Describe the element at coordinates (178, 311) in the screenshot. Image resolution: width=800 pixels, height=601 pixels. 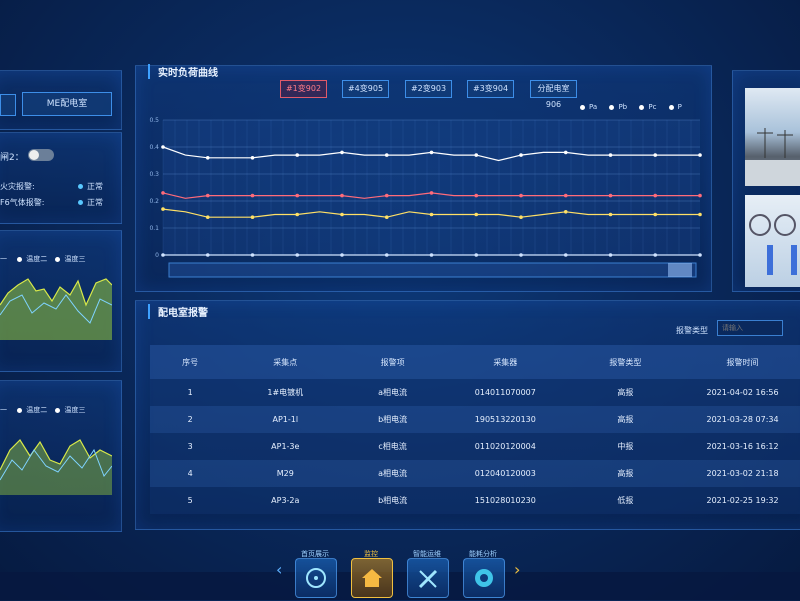
I see `alarm-panel-title: 配电室报警` at that location.